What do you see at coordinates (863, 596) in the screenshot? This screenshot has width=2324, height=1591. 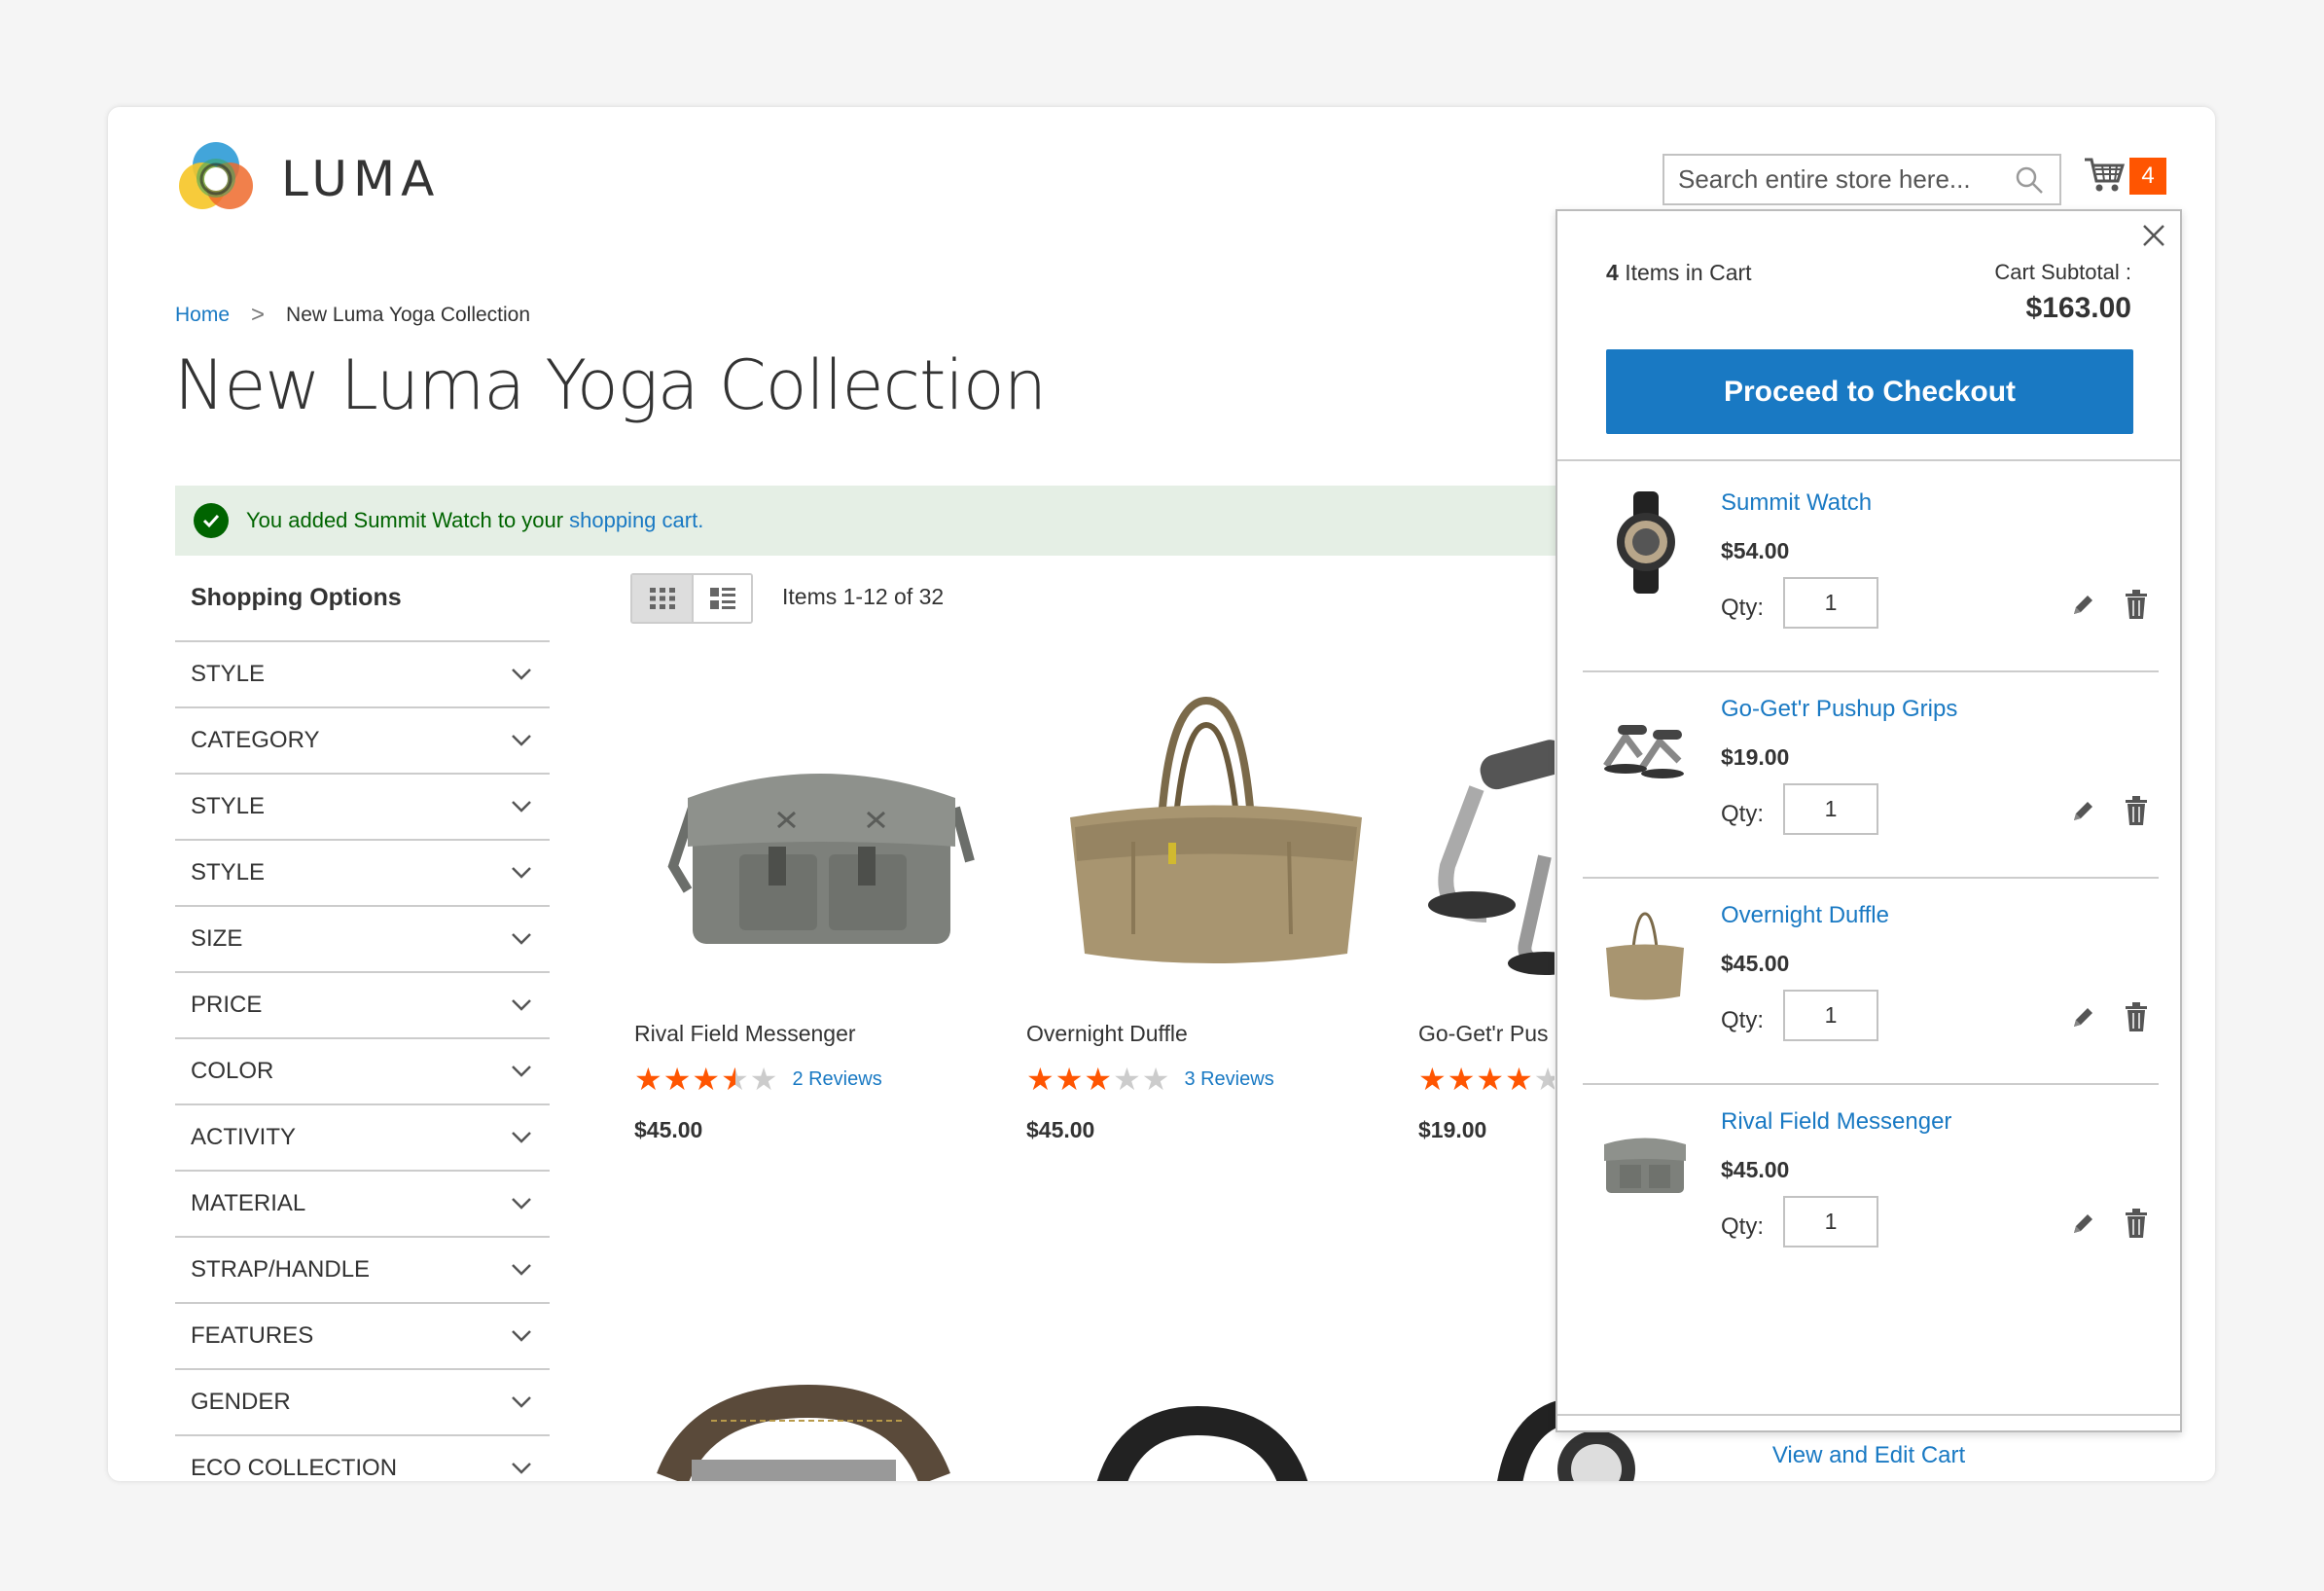 I see `toolbar-amount: Items 1-12 of 32` at bounding box center [863, 596].